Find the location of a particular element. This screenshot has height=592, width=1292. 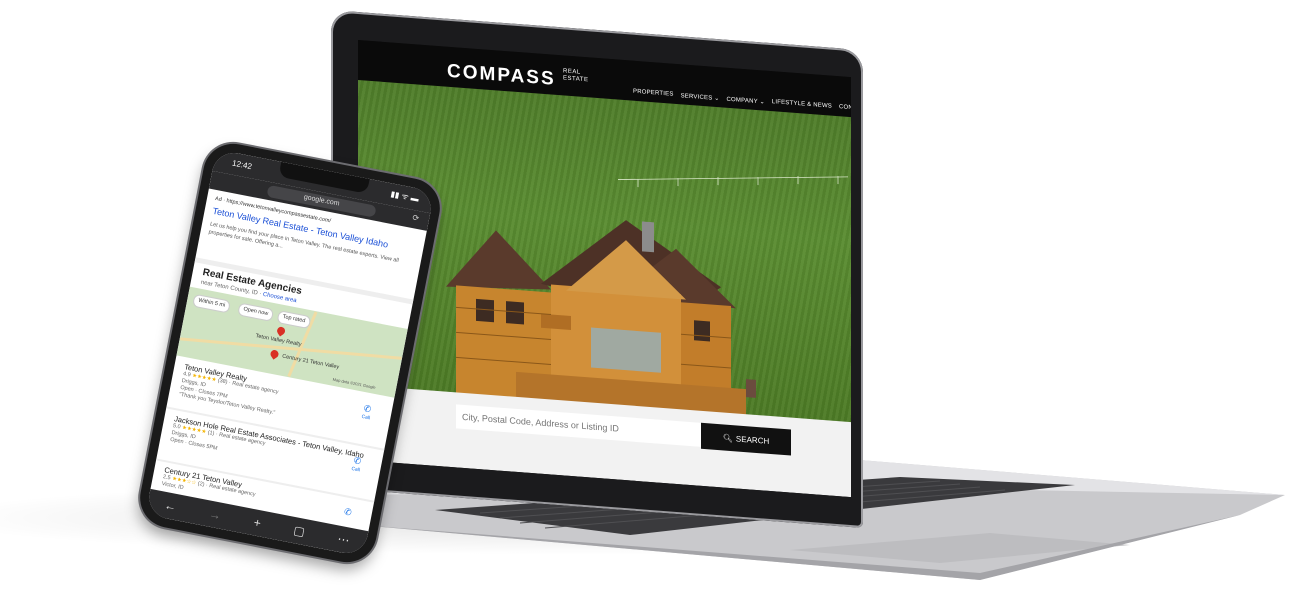

nav-contact: CONTACT is located at coordinates (845, 108).